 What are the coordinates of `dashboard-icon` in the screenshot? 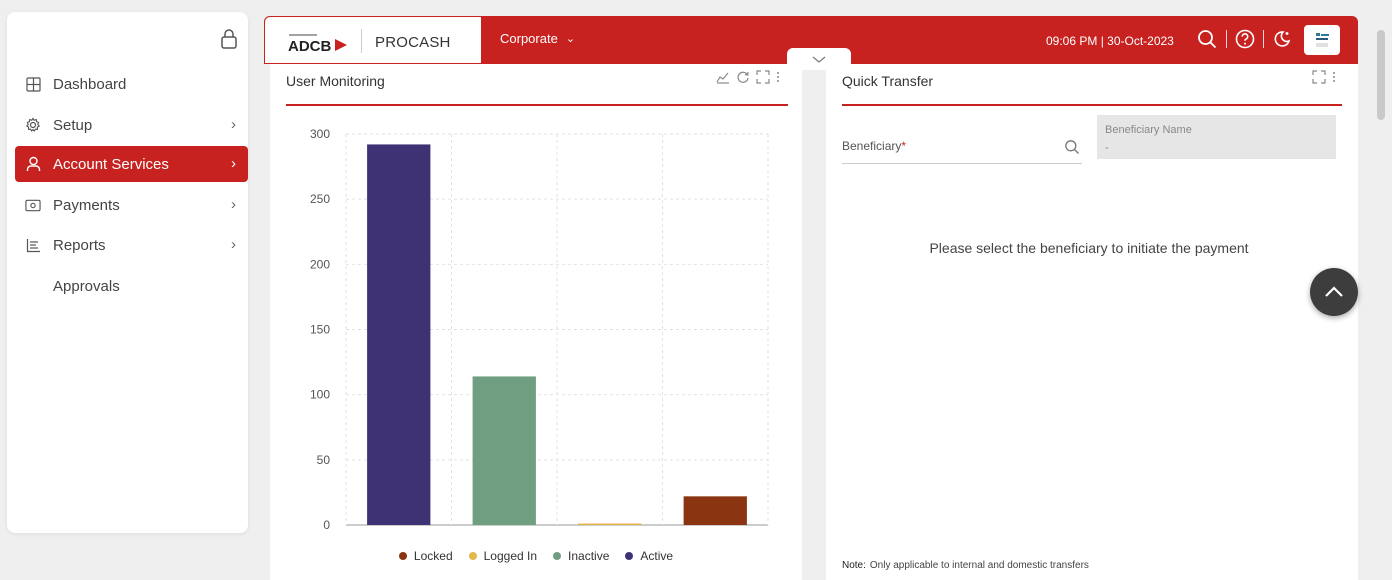 It's located at (33, 84).